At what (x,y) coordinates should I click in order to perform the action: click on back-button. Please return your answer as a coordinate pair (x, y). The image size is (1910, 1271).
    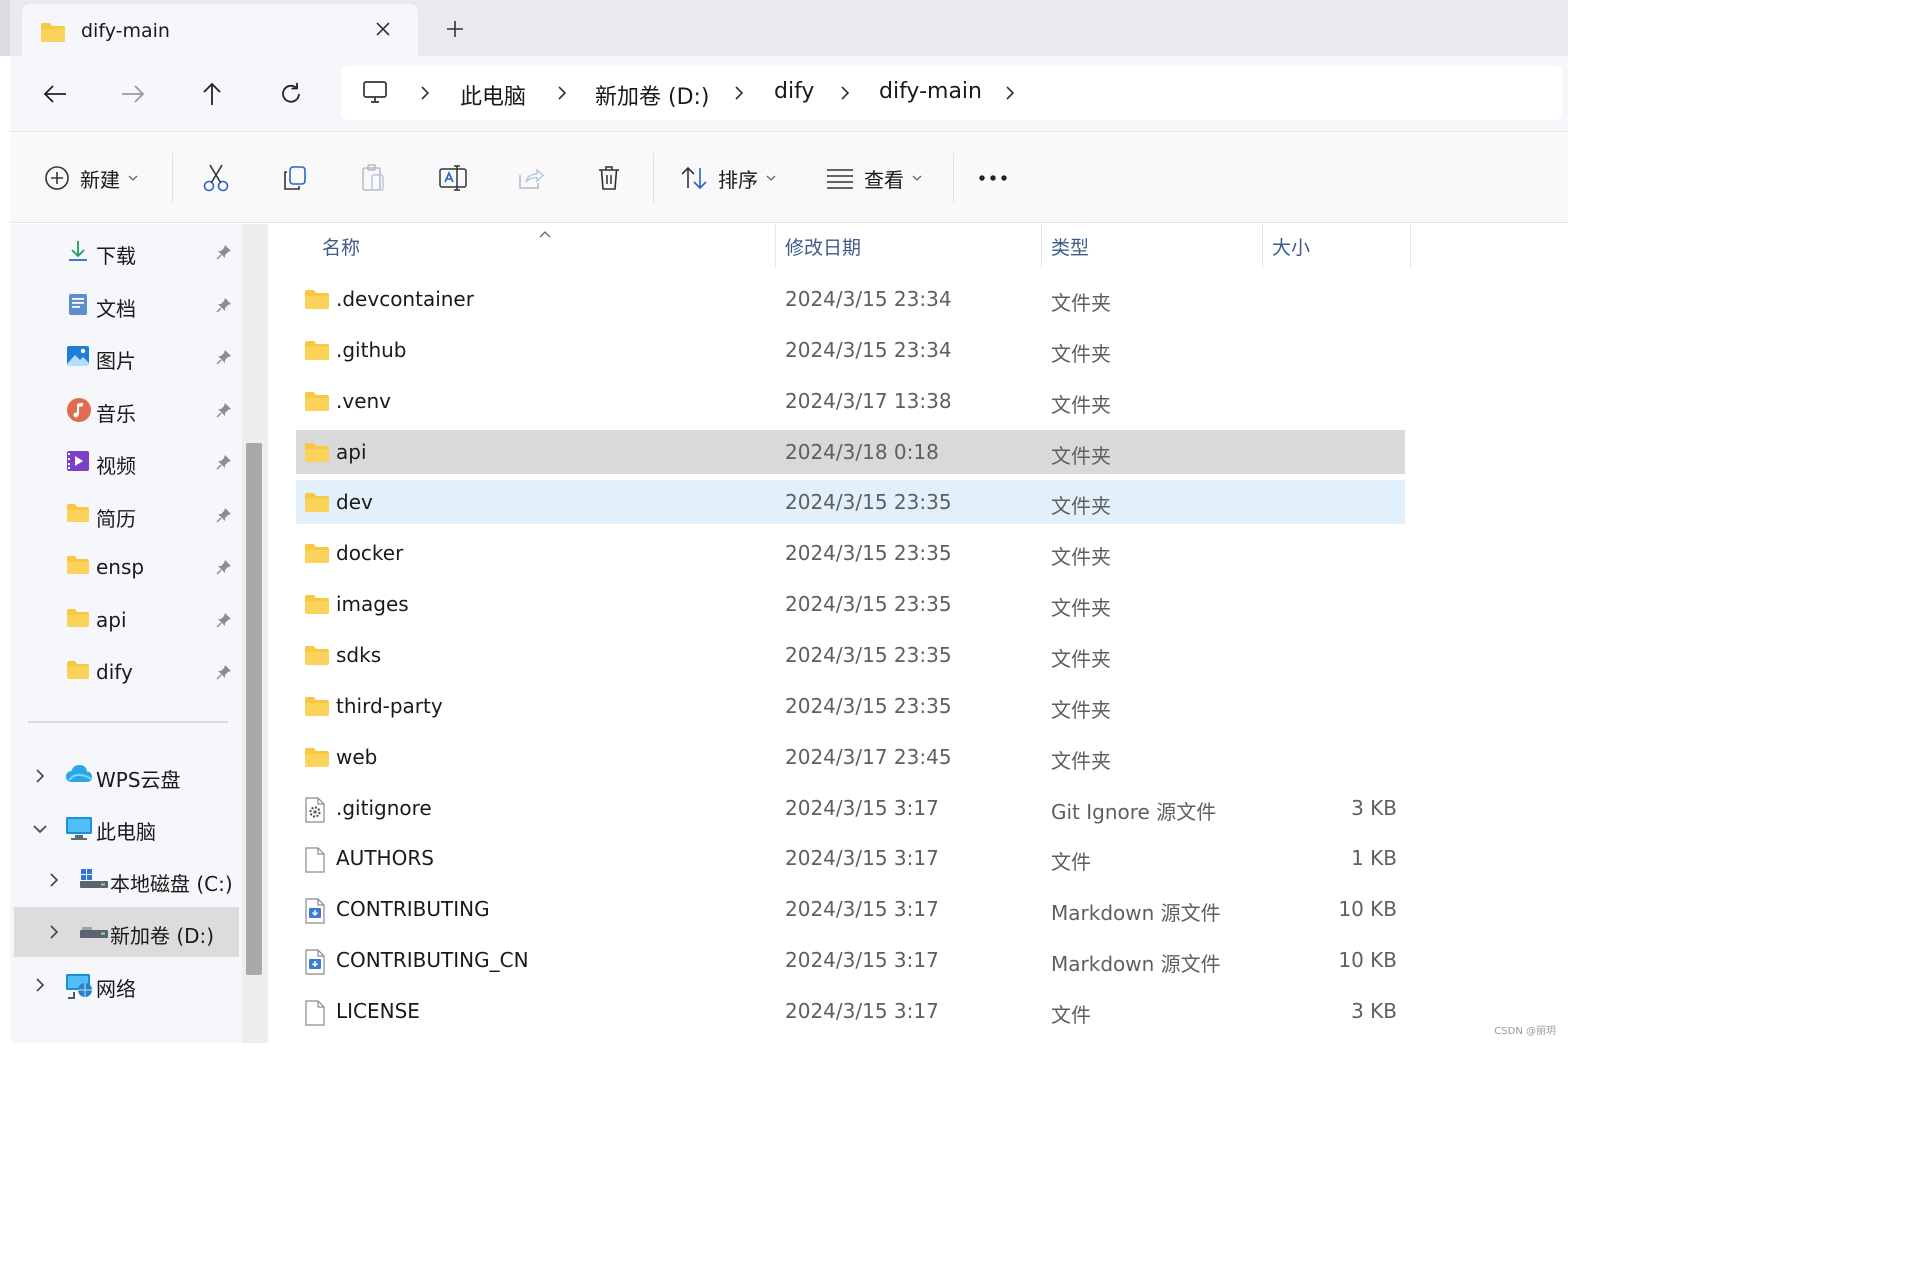
    Looking at the image, I should click on (55, 94).